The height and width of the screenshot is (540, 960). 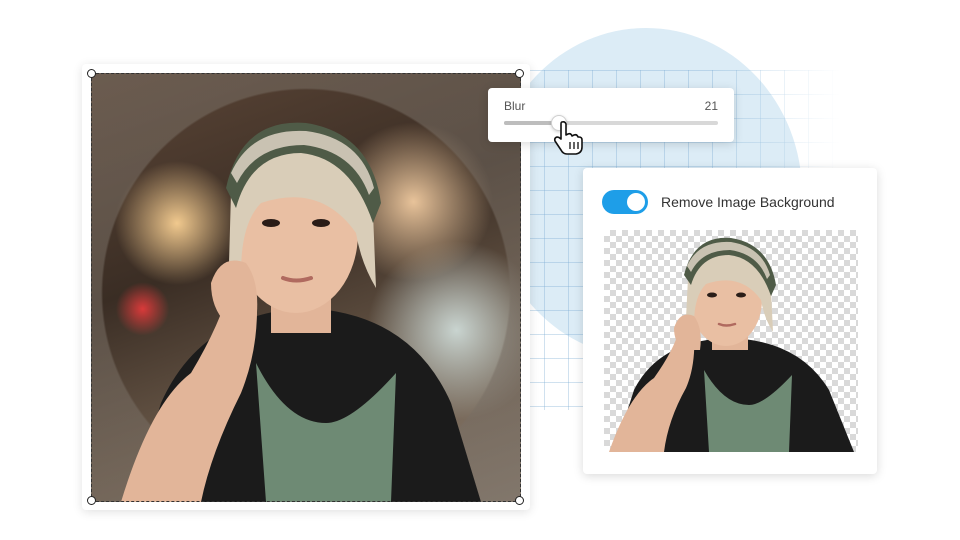 I want to click on blur-panel: Blur 21, so click(x=611, y=115).